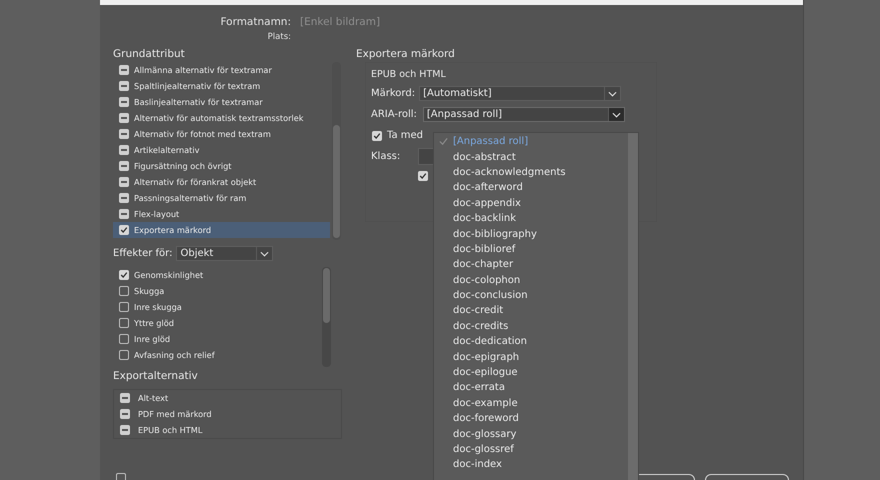  I want to click on field-label: Plats:, so click(278, 37).